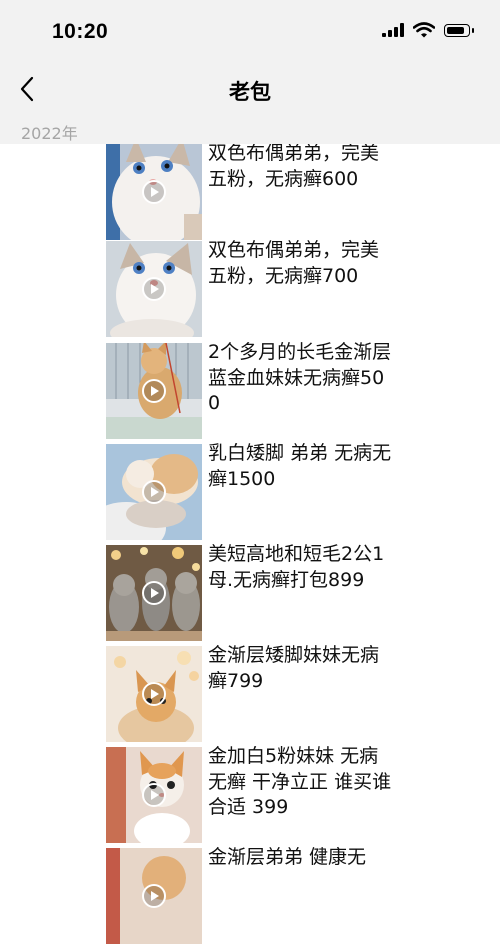 The height and width of the screenshot is (944, 500). I want to click on item-caption: 金渐层矮脚妹妹无病癣799, so click(294, 668).